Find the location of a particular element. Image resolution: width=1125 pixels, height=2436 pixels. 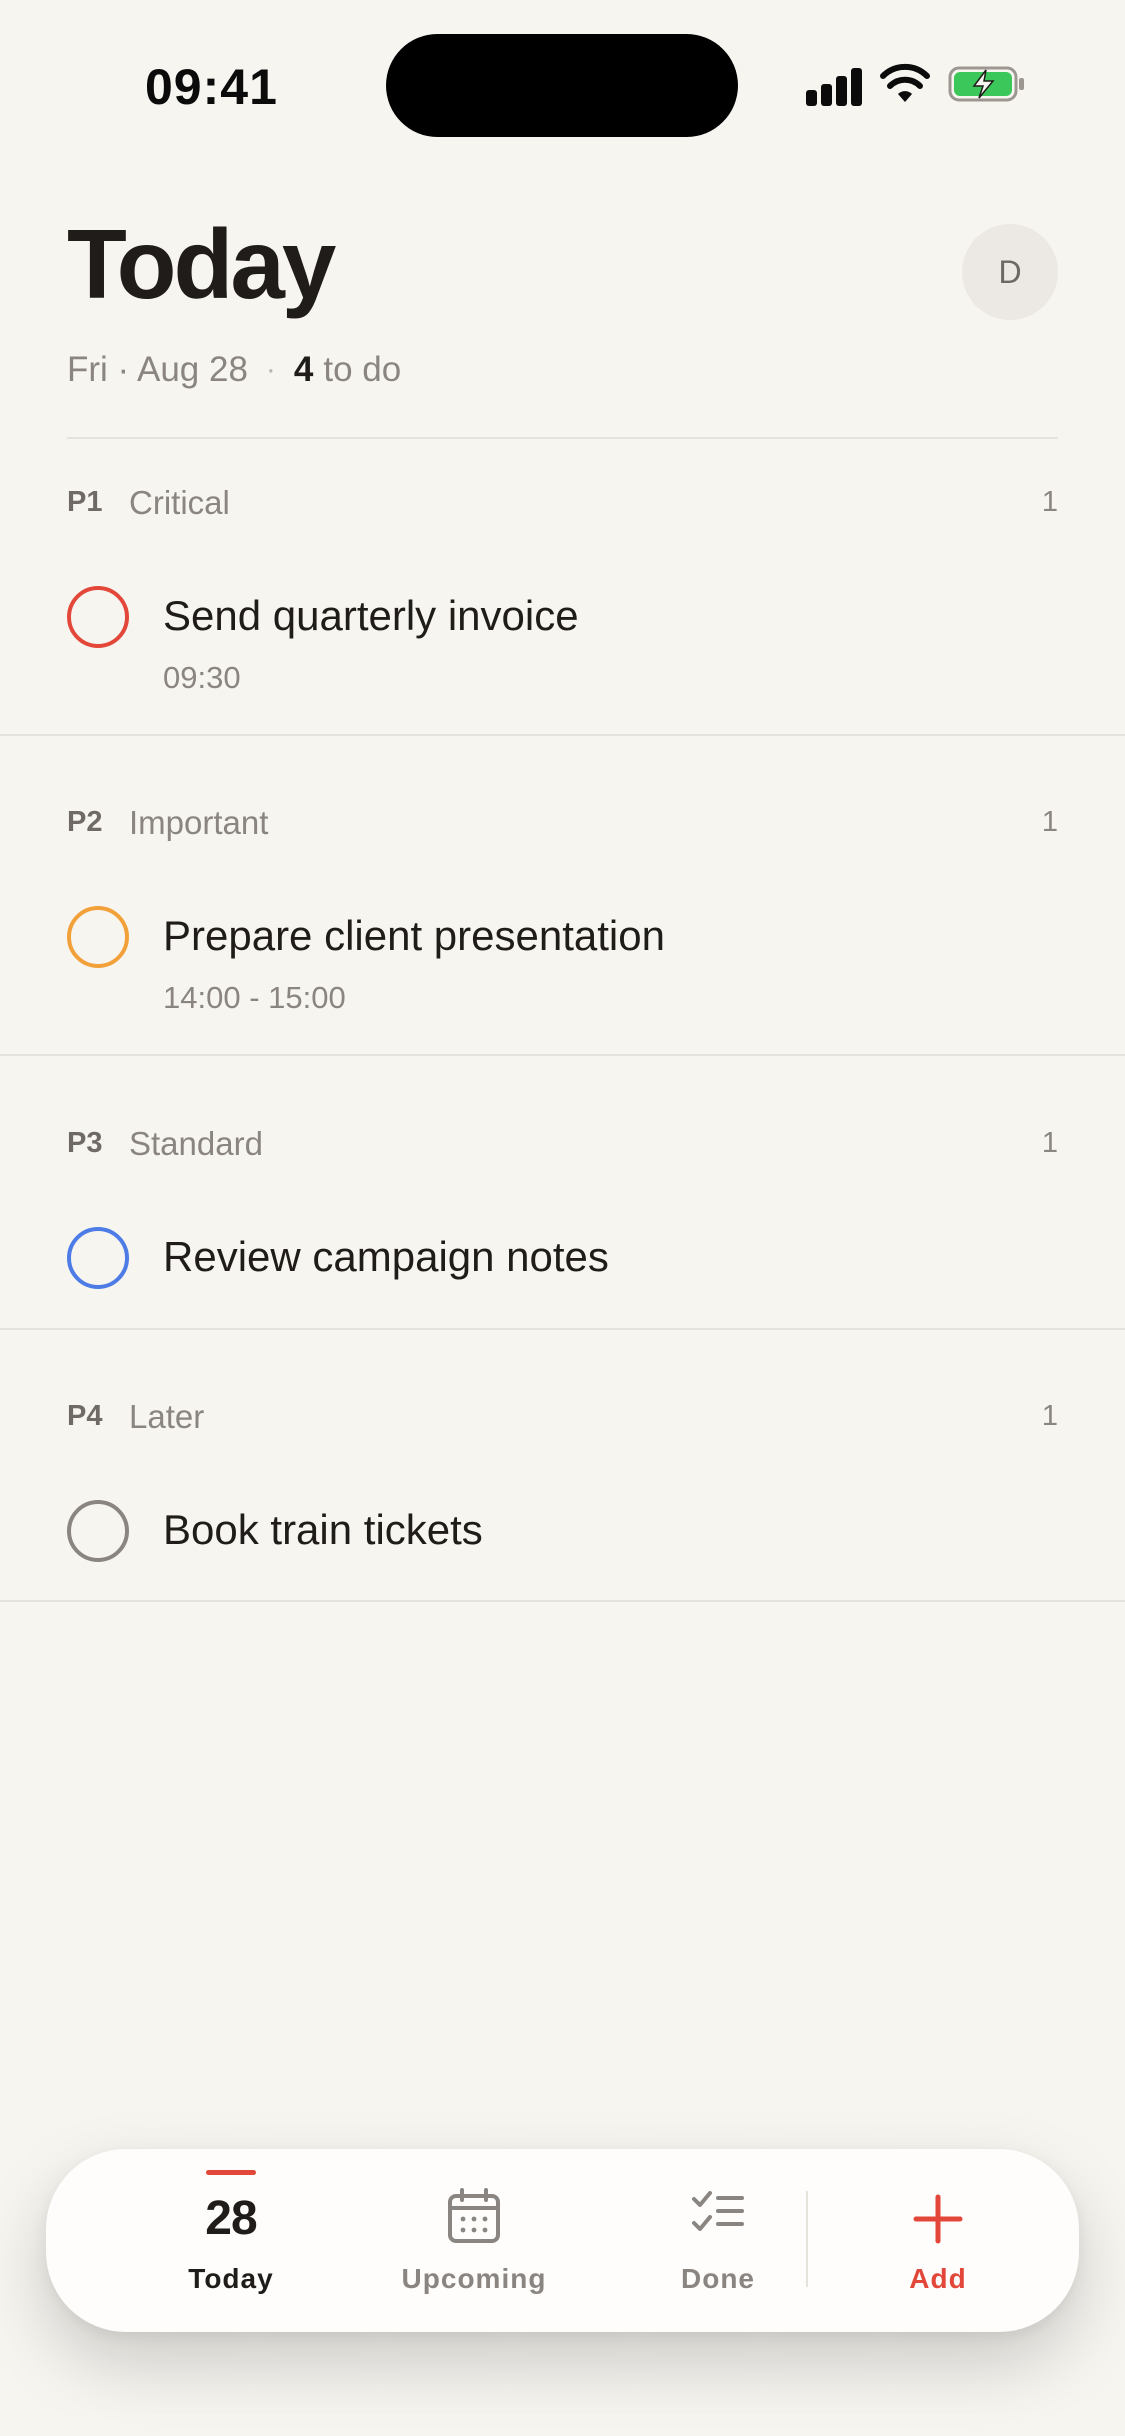

status-bar: 09:41 is located at coordinates (562, 85).